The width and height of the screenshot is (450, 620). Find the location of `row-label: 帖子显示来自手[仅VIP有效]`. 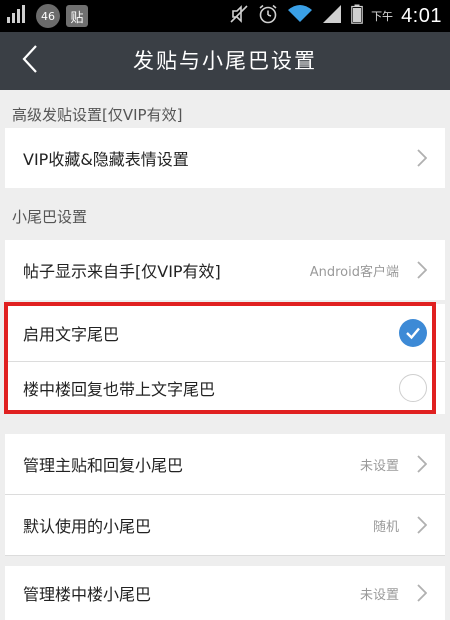

row-label: 帖子显示来自手[仅VIP有效] is located at coordinates (122, 271).